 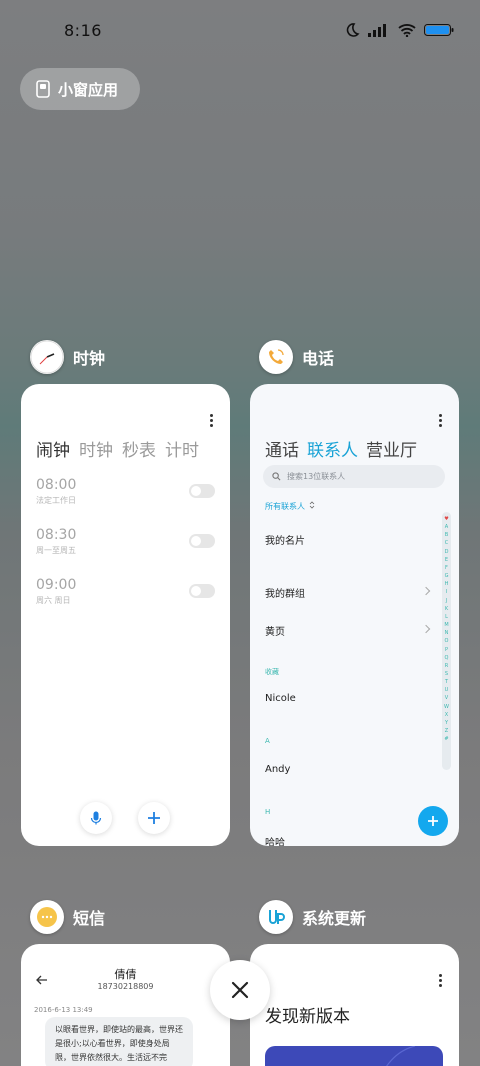 I want to click on clock-app-icon, so click(x=47, y=357).